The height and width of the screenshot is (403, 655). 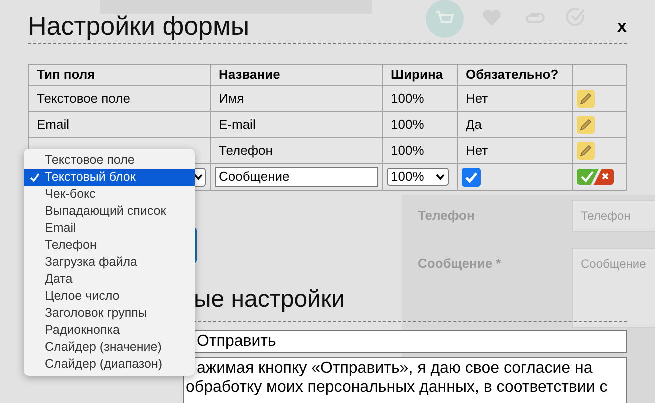 I want to click on required-checkbox, so click(x=471, y=177).